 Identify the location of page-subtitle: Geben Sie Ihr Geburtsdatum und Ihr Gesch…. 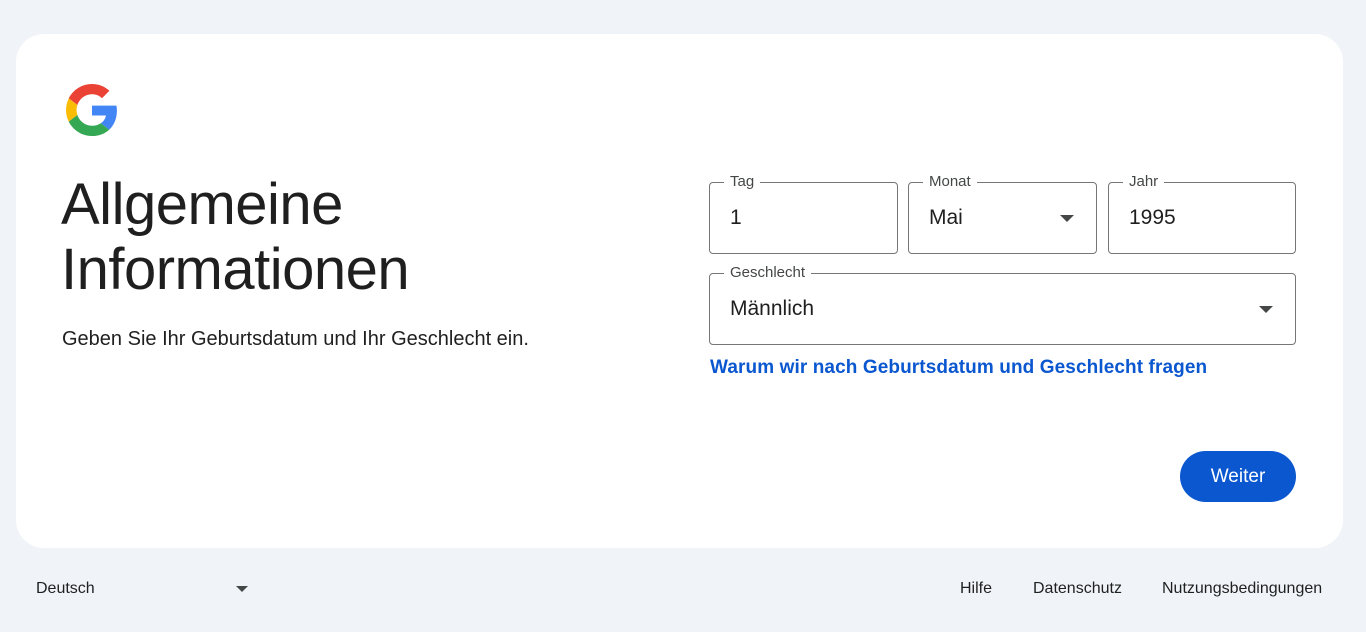
(295, 339).